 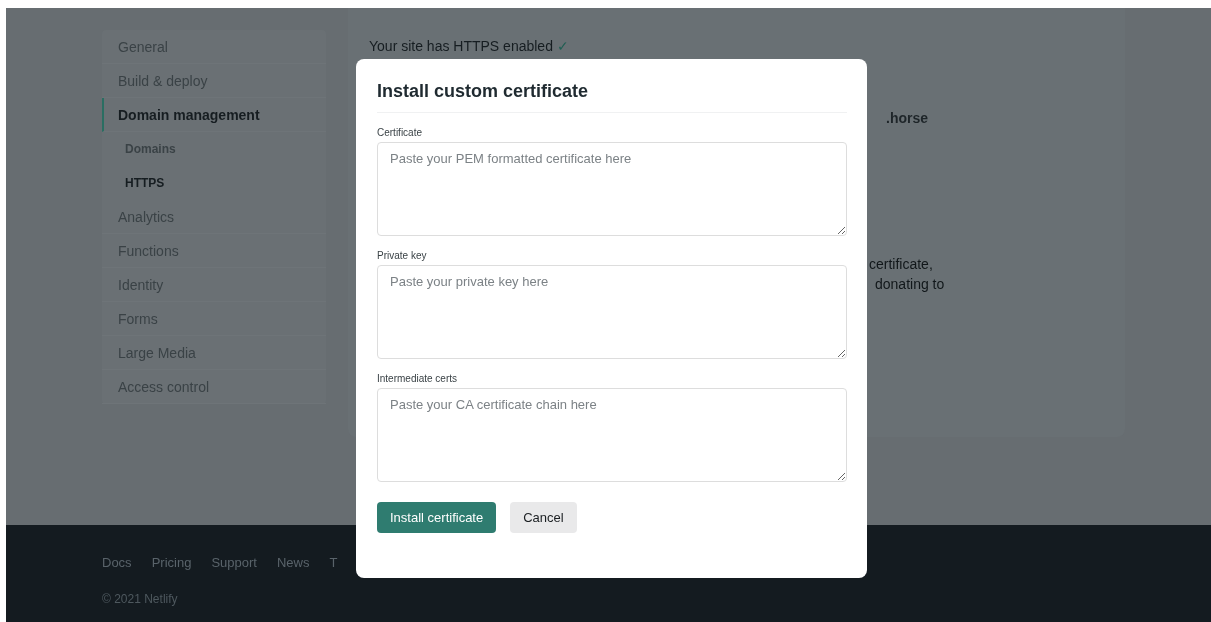 What do you see at coordinates (612, 97) in the screenshot?
I see `dialog-title: Install custom certificate` at bounding box center [612, 97].